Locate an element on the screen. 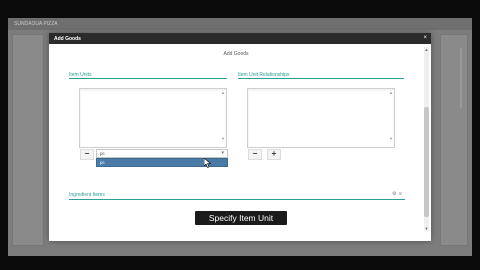 This screenshot has height=270, width=480. mouse-cursor-icon is located at coordinates (208, 163).